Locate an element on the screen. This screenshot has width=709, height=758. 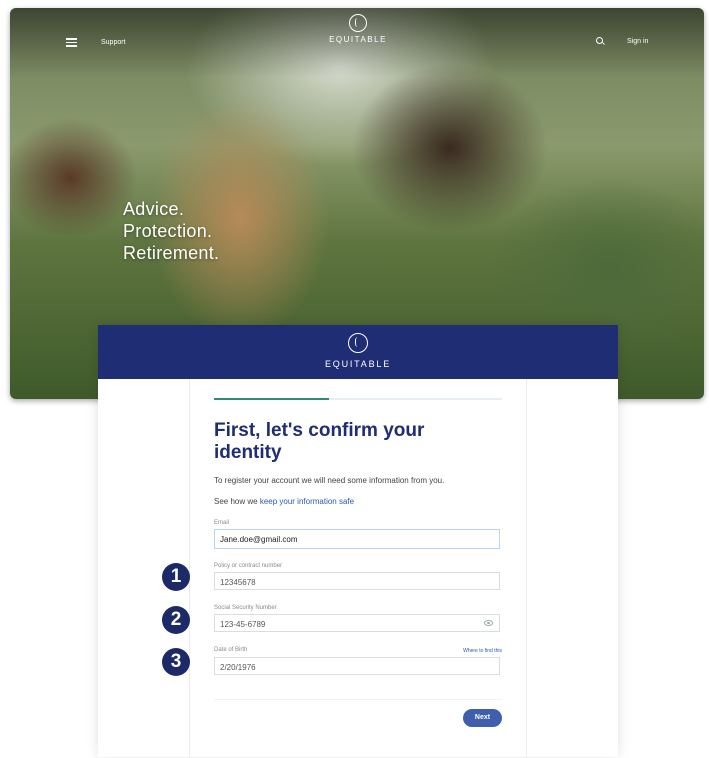
email-field: Jane.doe@gmail.com is located at coordinates (357, 539).